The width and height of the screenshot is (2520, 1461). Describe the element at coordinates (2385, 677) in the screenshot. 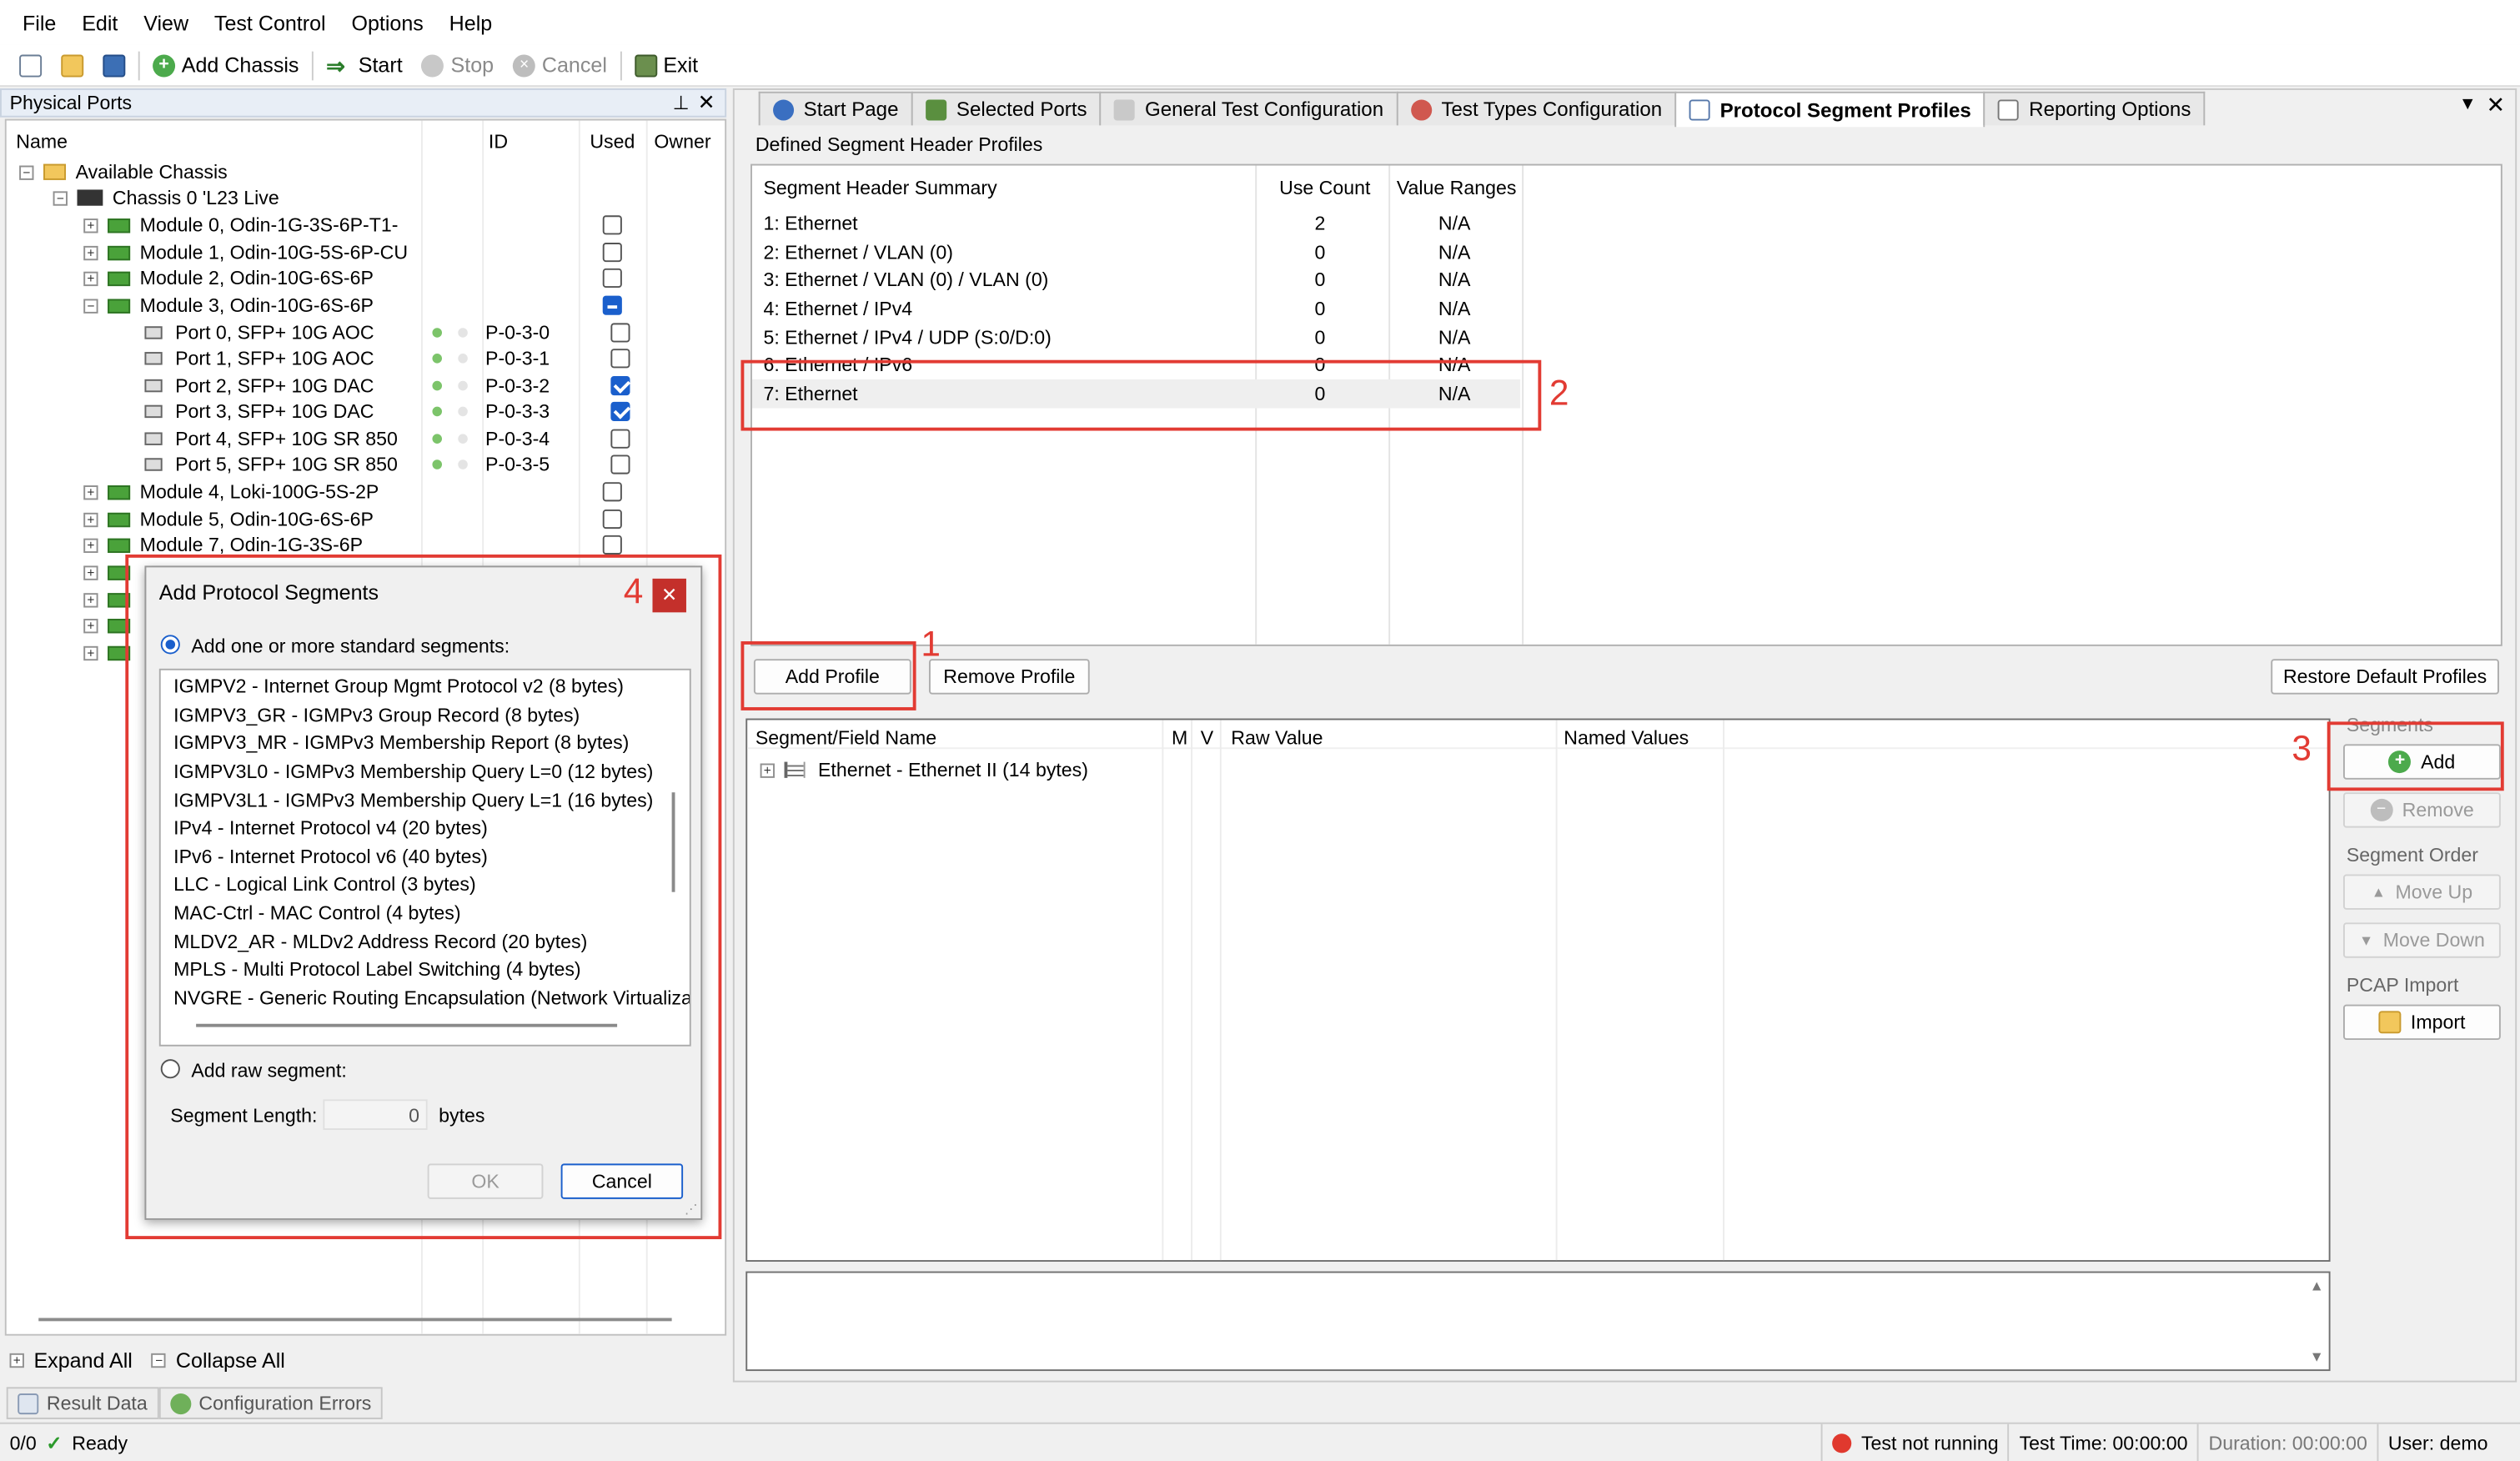

I see `restore-default-profiles-button: Restore Default Profiles` at that location.